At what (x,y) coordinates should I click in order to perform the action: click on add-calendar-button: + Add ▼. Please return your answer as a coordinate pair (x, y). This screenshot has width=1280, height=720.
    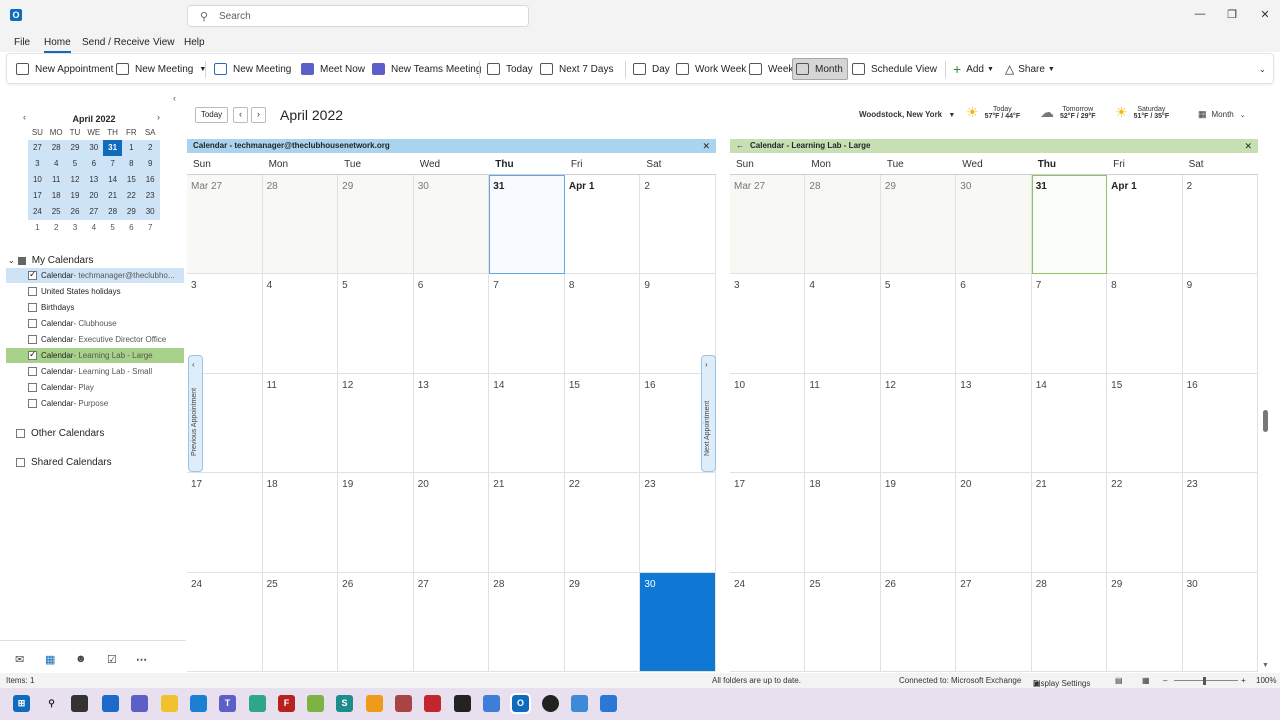
    Looking at the image, I should click on (973, 69).